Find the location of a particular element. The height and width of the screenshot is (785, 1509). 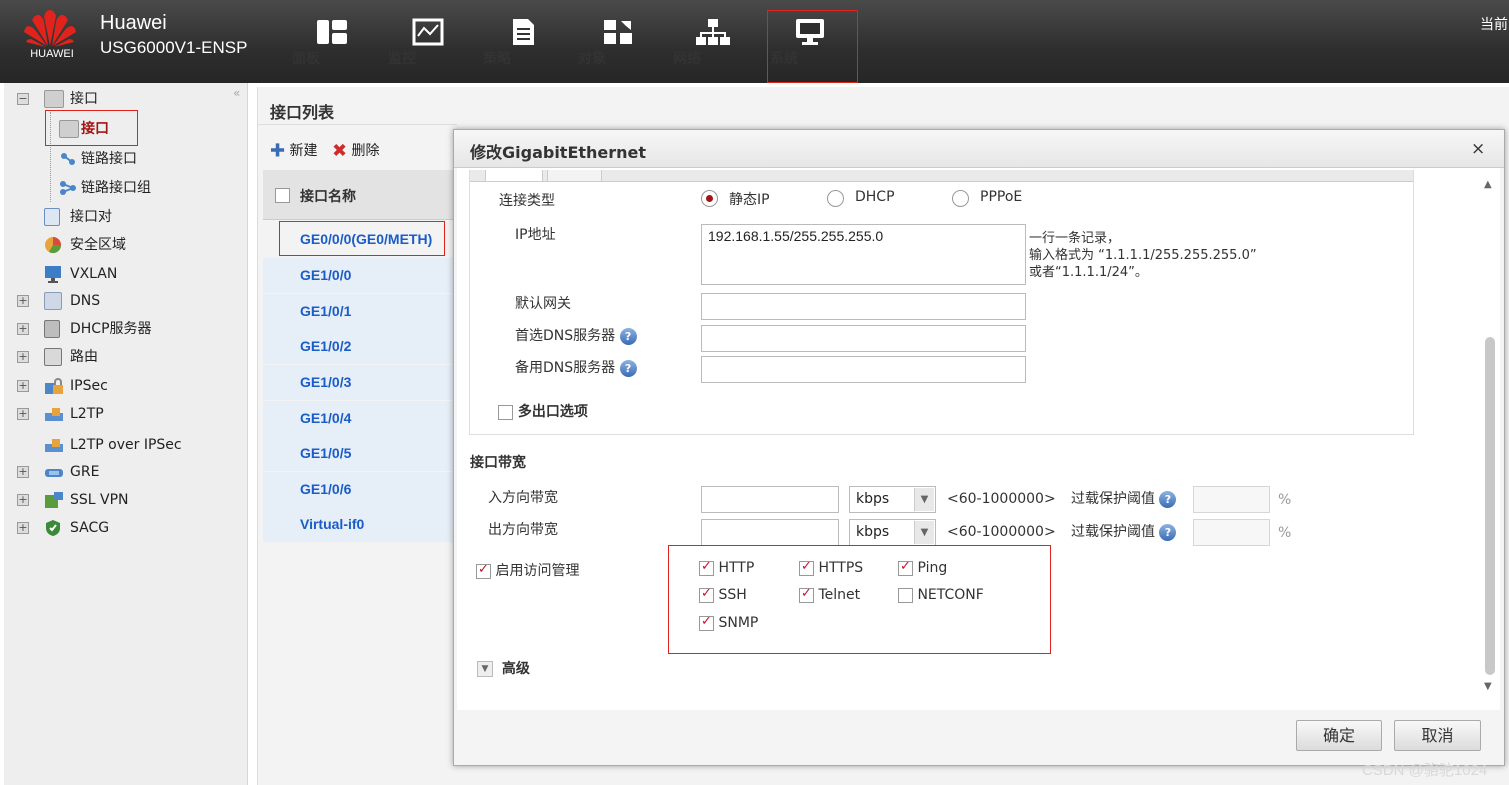

current-user-label: 当前 is located at coordinates (1494, 25).